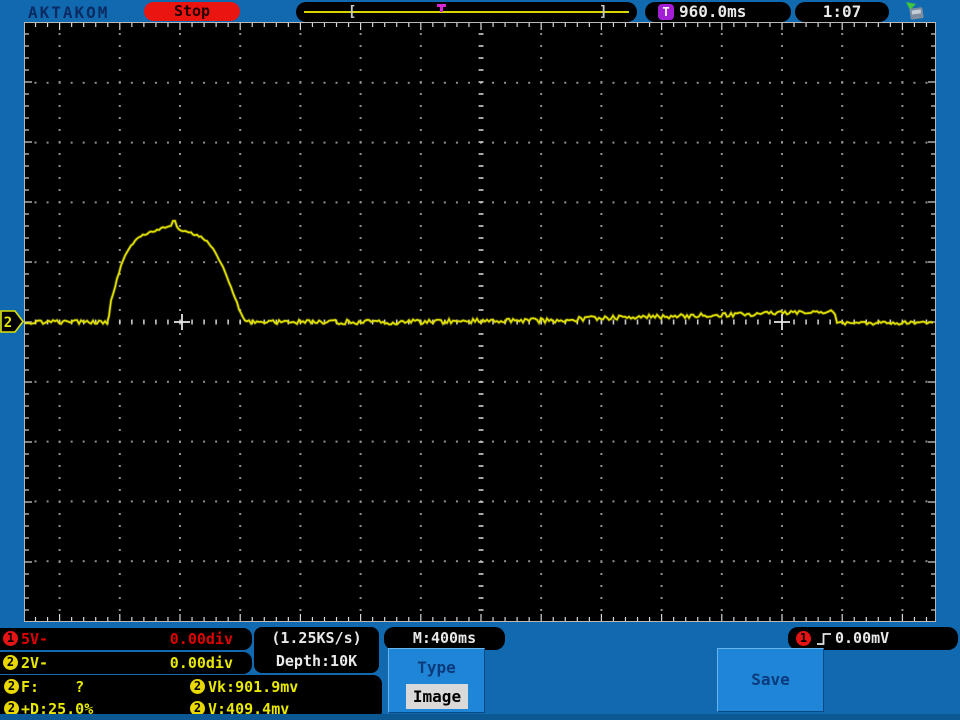  Describe the element at coordinates (53, 687) in the screenshot. I see `frequency-value: F: ?` at that location.